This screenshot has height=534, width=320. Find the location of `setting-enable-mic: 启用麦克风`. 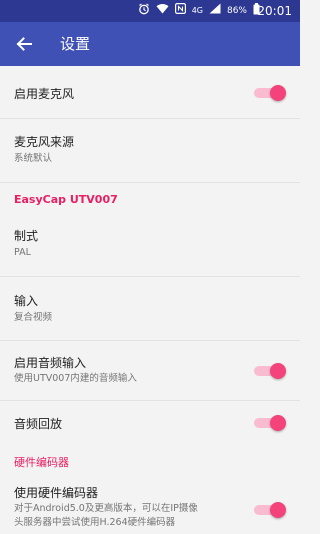

setting-enable-mic: 启用麦克风 is located at coordinates (150, 92).